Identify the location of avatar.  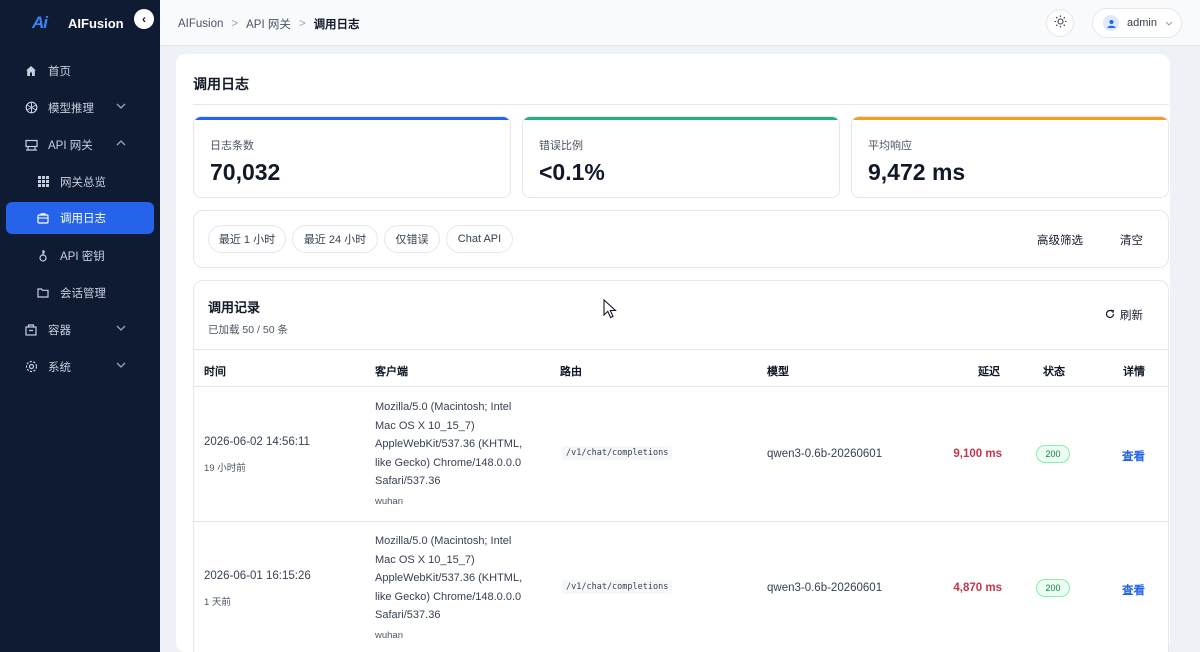
(1111, 23).